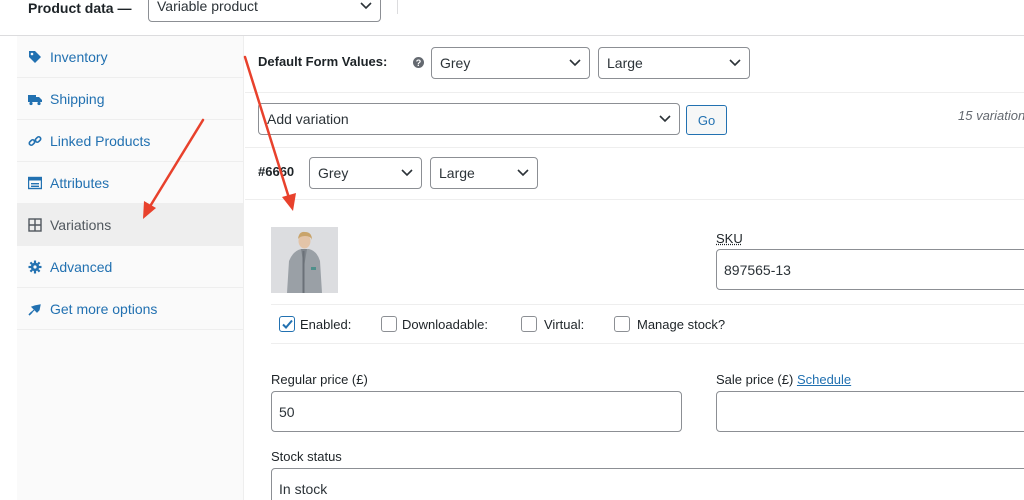  Describe the element at coordinates (81, 224) in the screenshot. I see `tab-variations-label: Variations` at that location.